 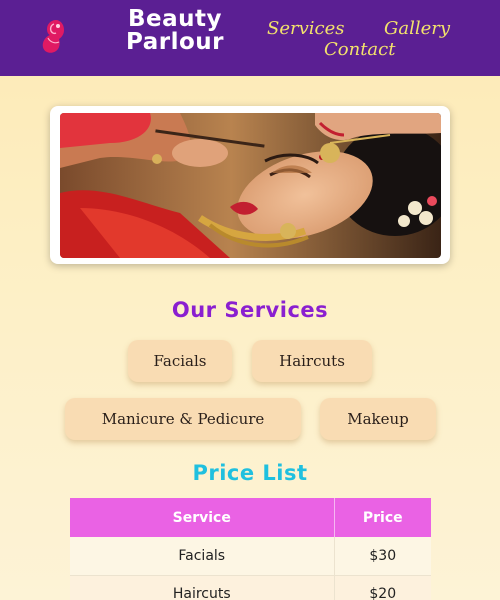 I want to click on brand-line-1: Beauty, so click(x=174, y=19).